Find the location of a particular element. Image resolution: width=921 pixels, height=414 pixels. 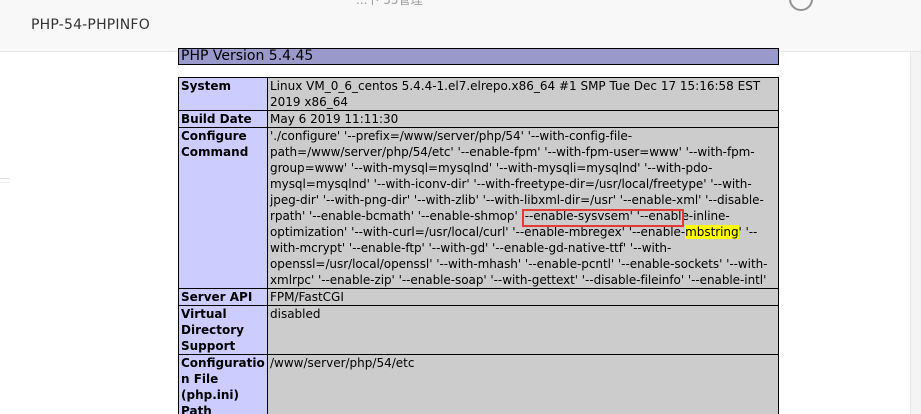

left-edge is located at coordinates (5, 233).